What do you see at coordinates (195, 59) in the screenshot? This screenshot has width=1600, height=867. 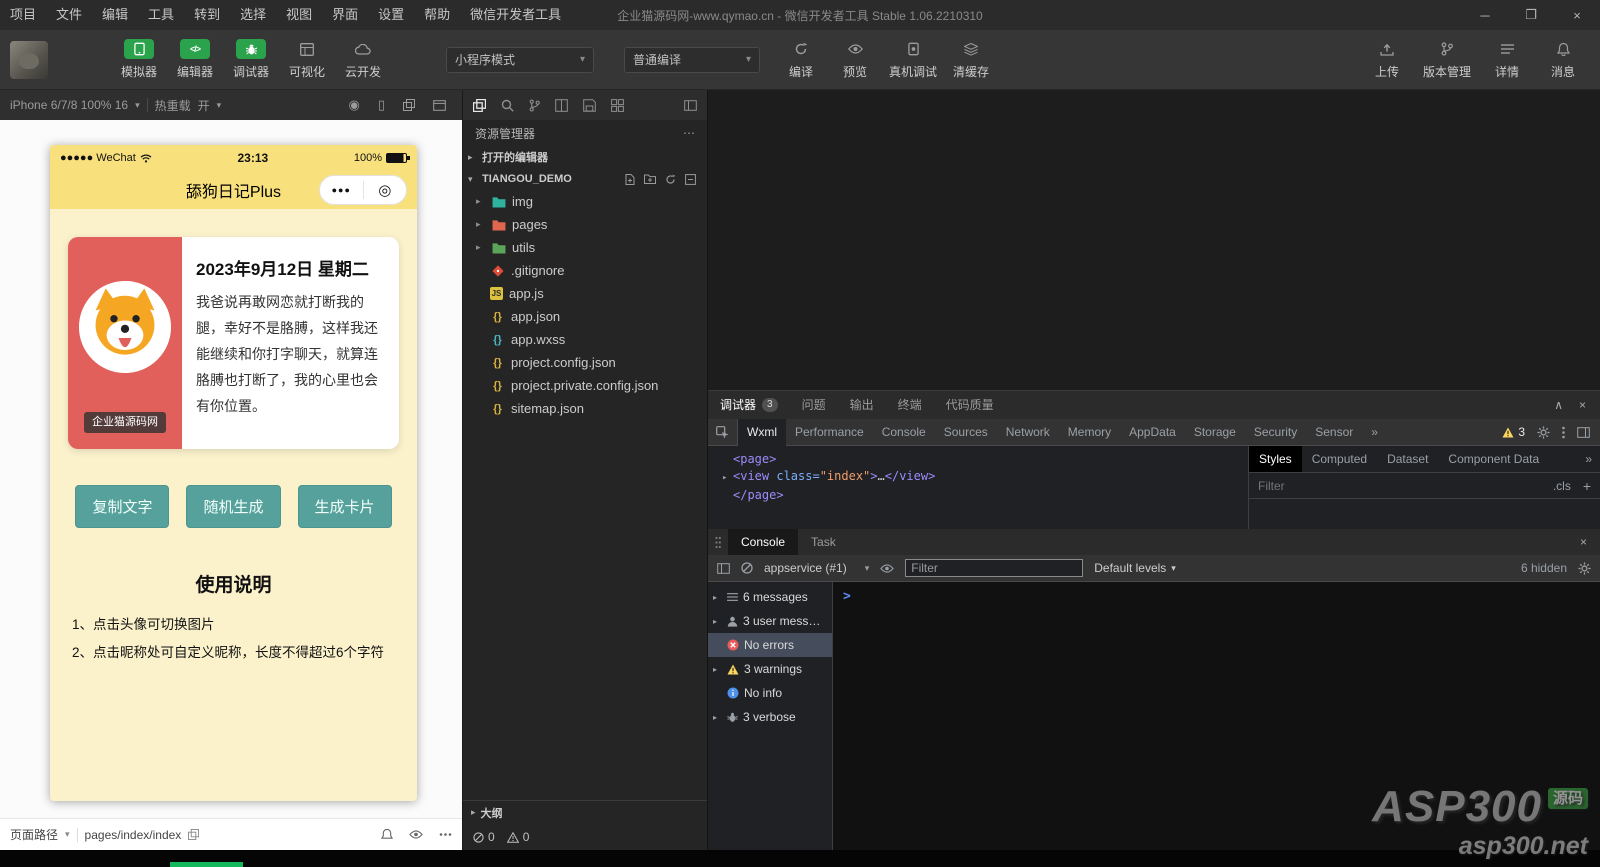 I see `editor-toggle-button: </> 编辑器` at bounding box center [195, 59].